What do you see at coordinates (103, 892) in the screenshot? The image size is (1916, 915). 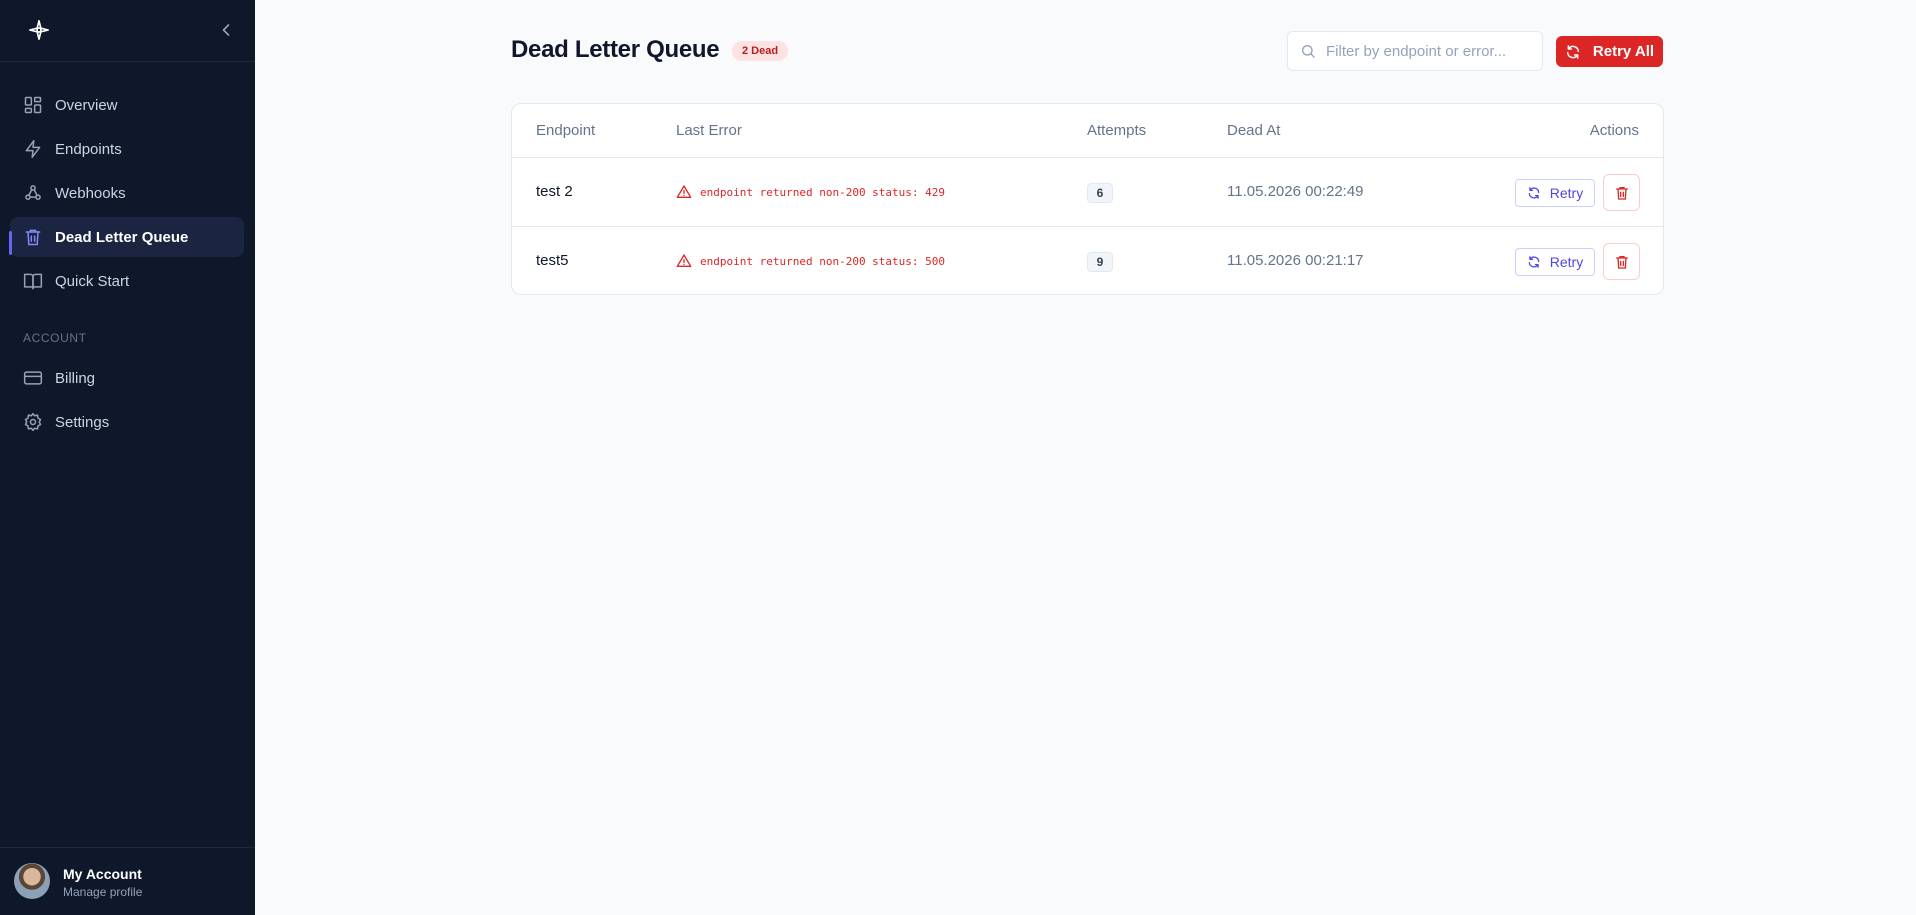 I see `account-subtitle: Manage profile` at bounding box center [103, 892].